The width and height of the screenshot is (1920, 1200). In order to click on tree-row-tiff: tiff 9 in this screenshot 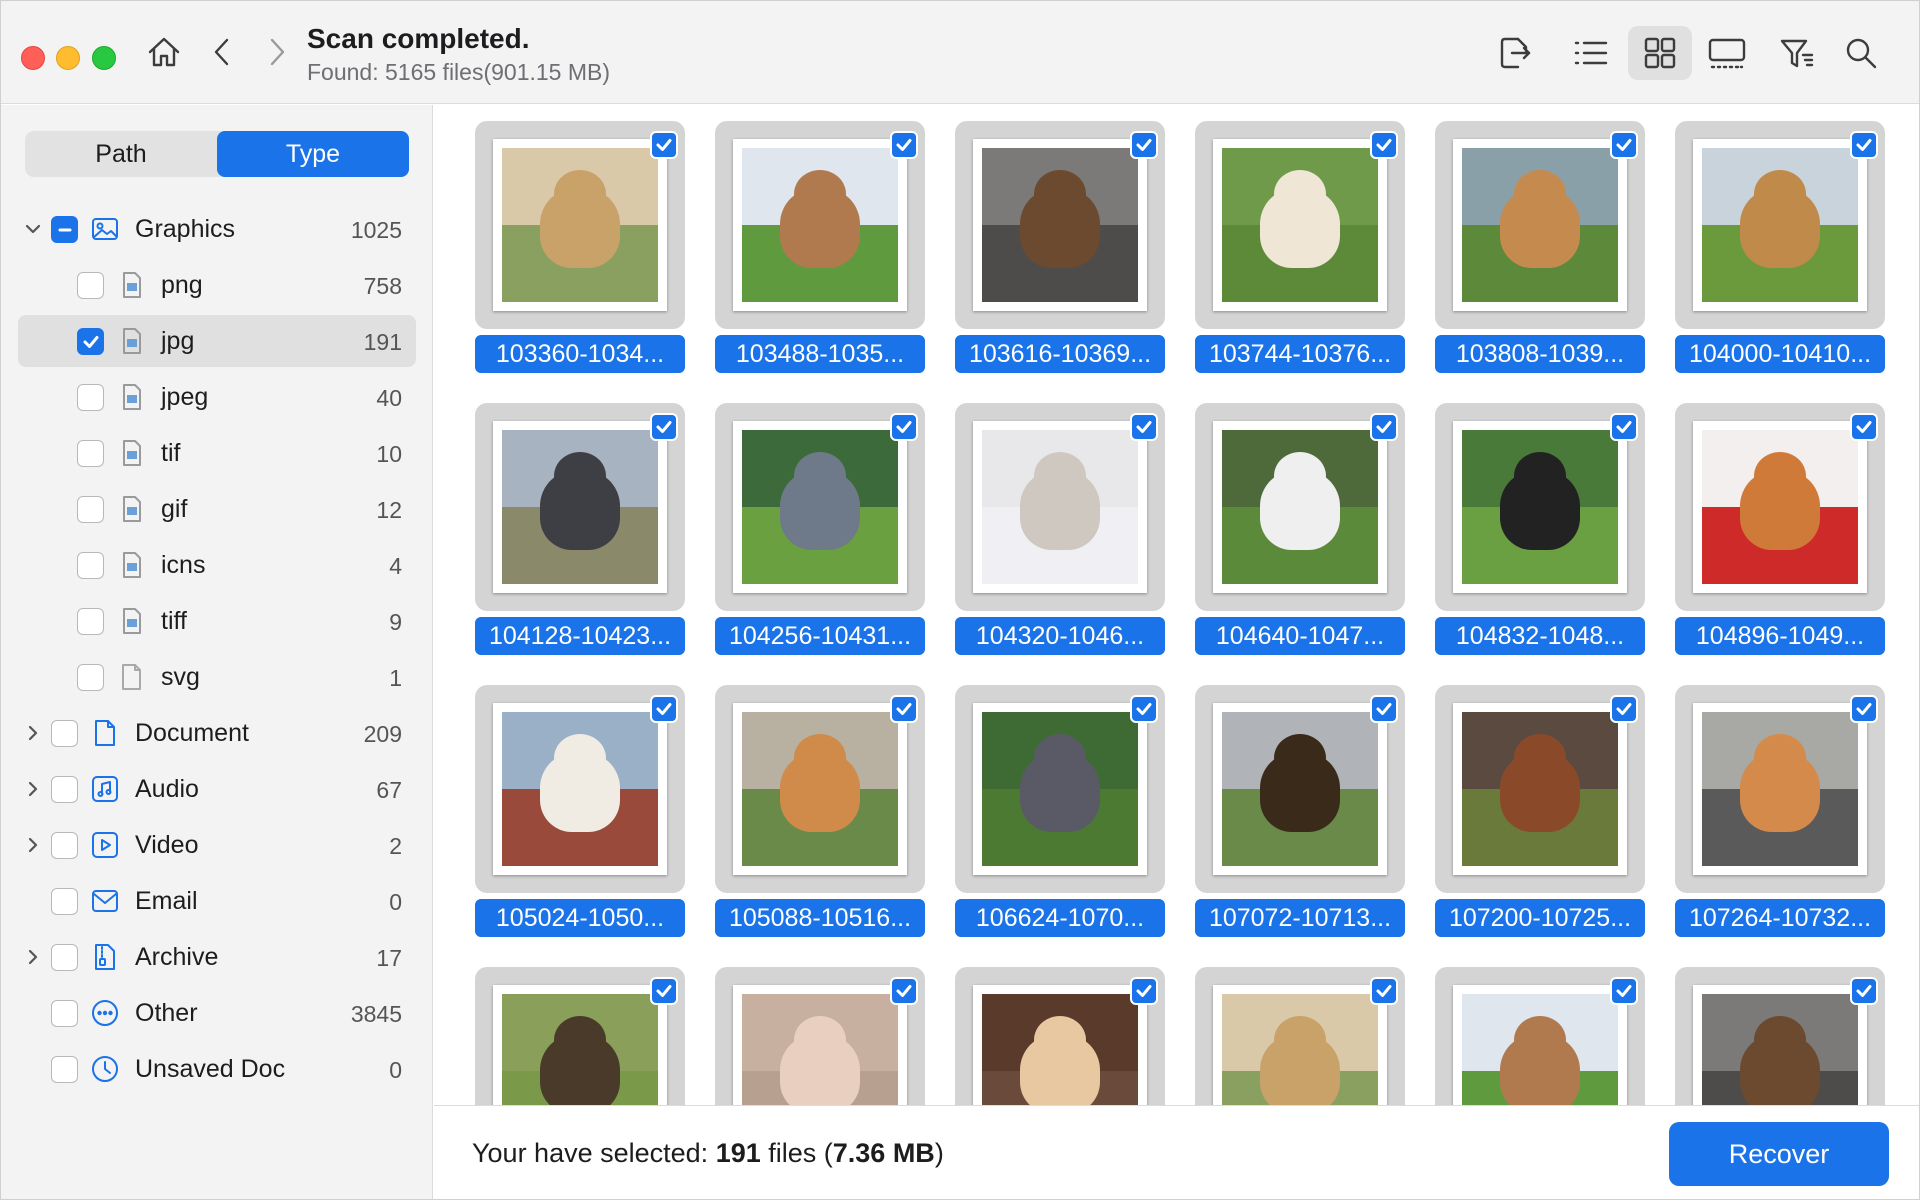, I will do `click(217, 621)`.